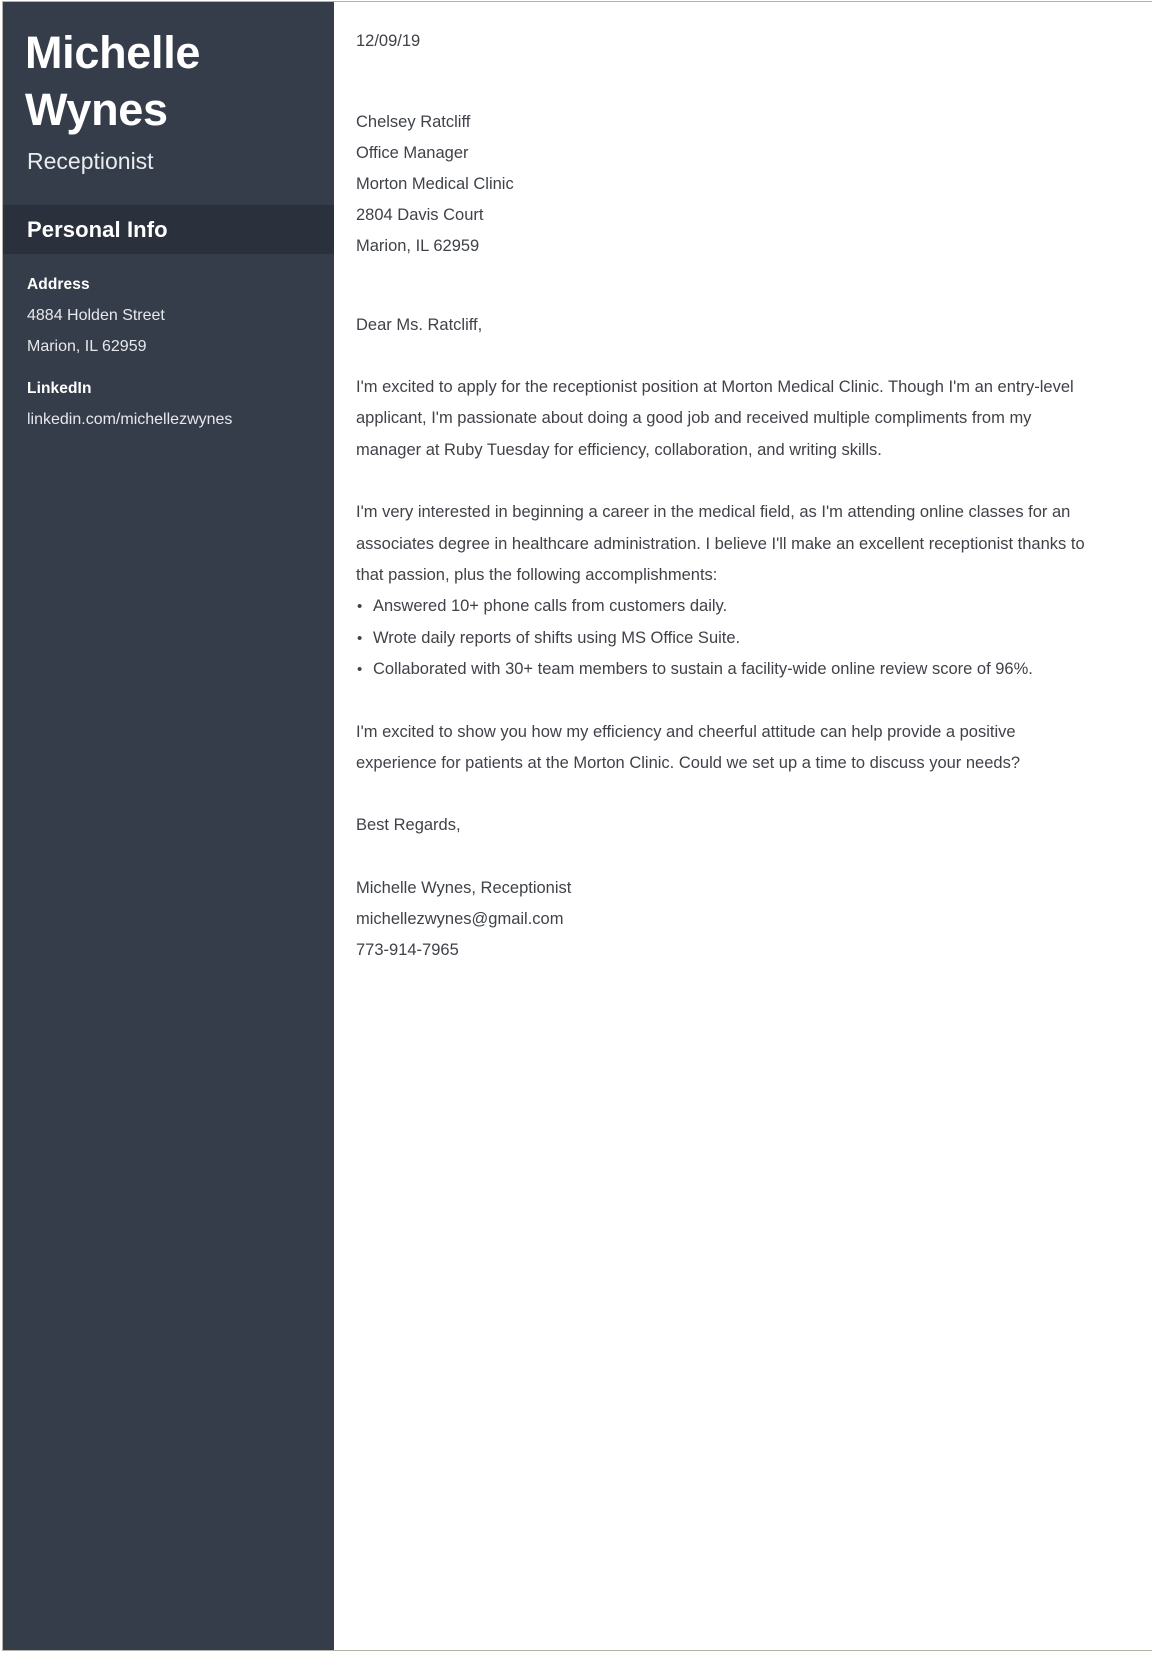 This screenshot has width=1170, height=1654. I want to click on personal-info-field-linkedin: LinkedIn linkedin.com/michellezwynes, so click(169, 406).